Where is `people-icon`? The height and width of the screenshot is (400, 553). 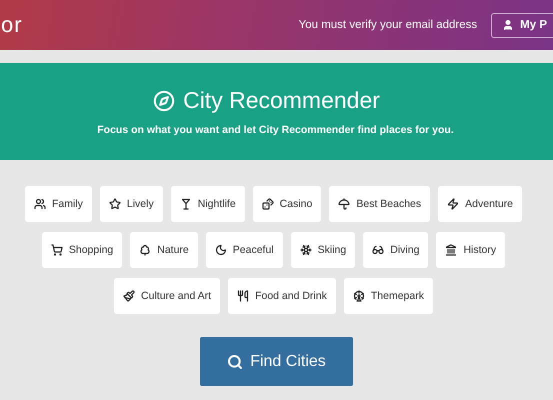 people-icon is located at coordinates (40, 204).